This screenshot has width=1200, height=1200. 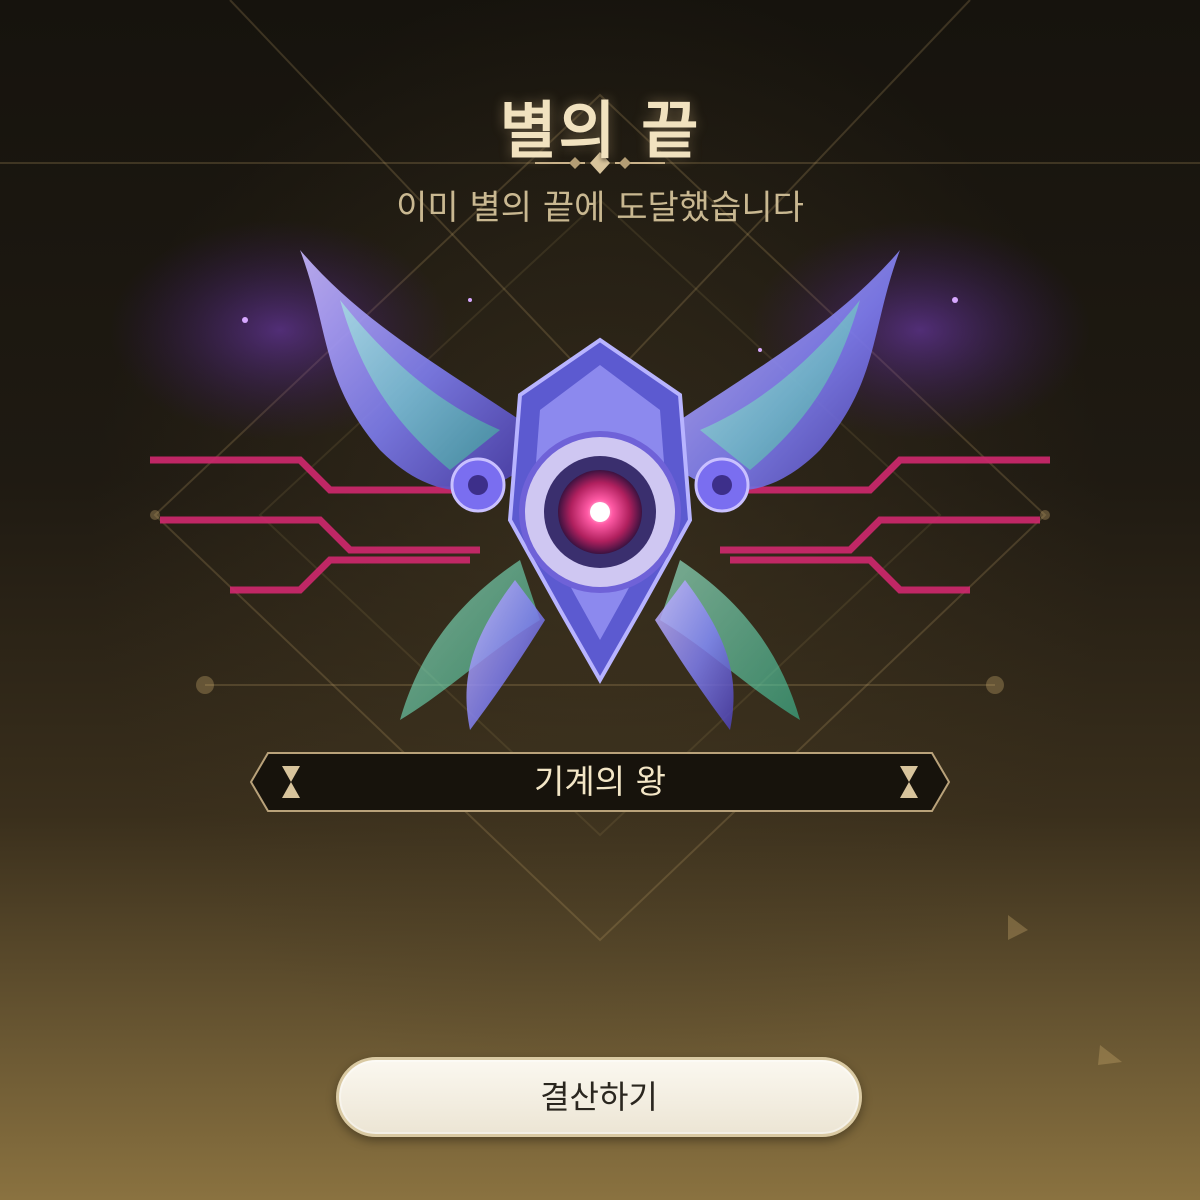 I want to click on rank-name: 기계의 왕, so click(x=600, y=781).